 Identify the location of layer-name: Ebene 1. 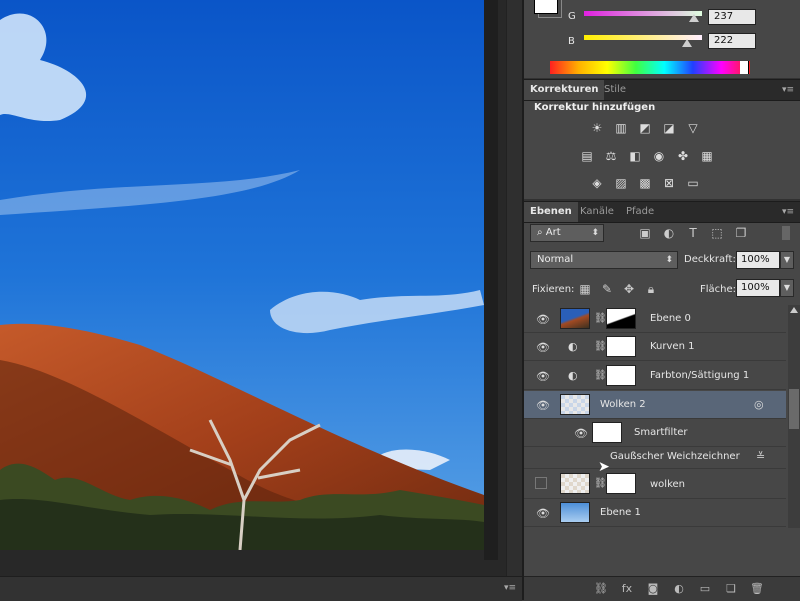
(620, 512).